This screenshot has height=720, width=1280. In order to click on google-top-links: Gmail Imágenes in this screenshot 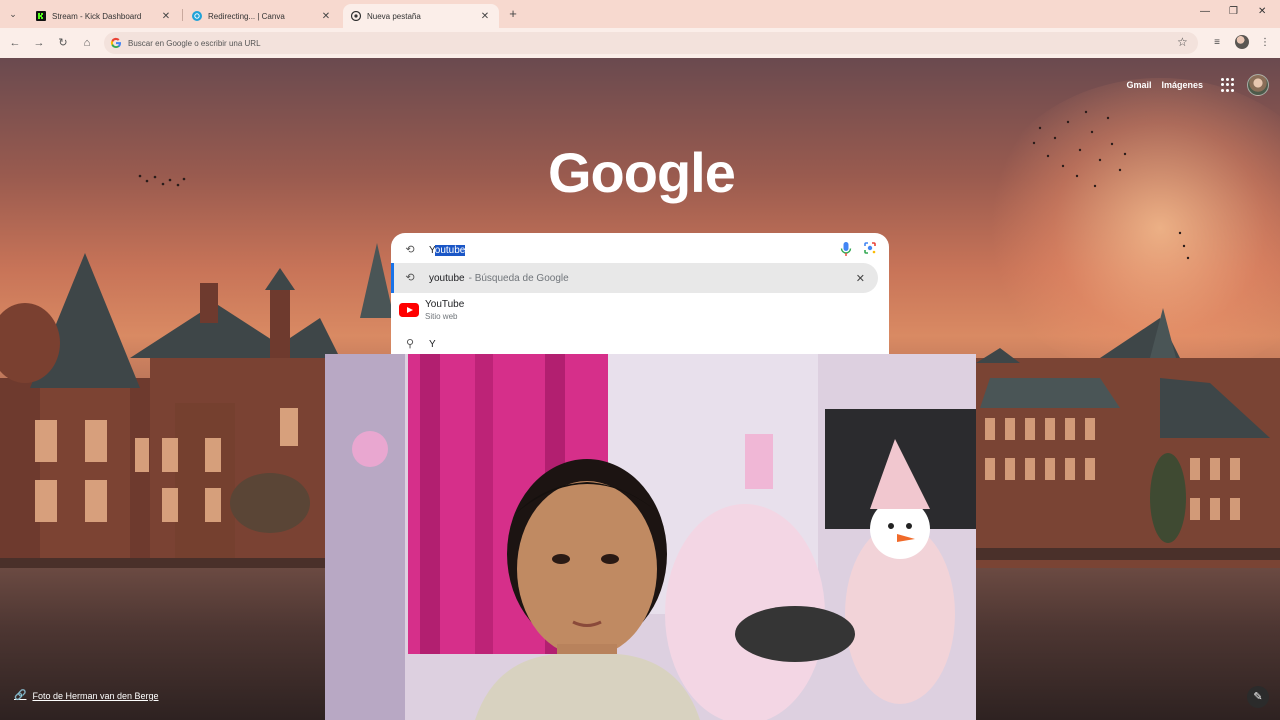, I will do `click(1203, 85)`.